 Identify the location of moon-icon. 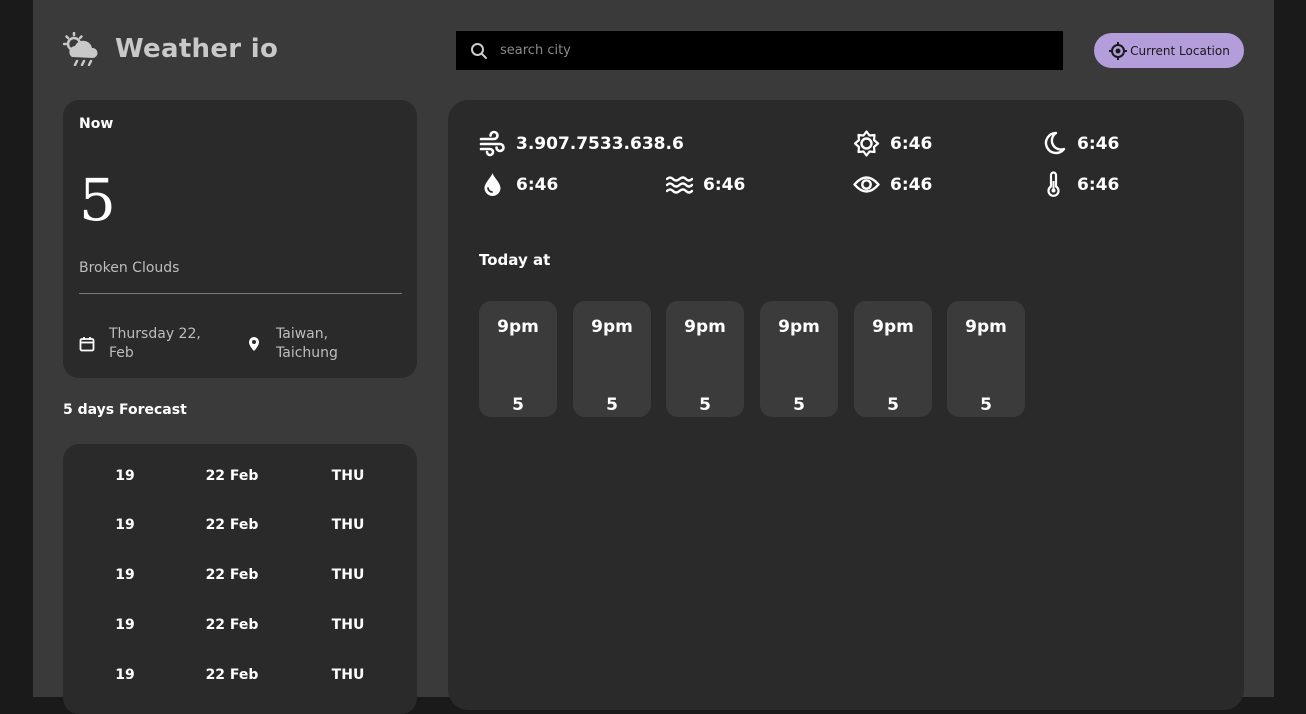
(1055, 143).